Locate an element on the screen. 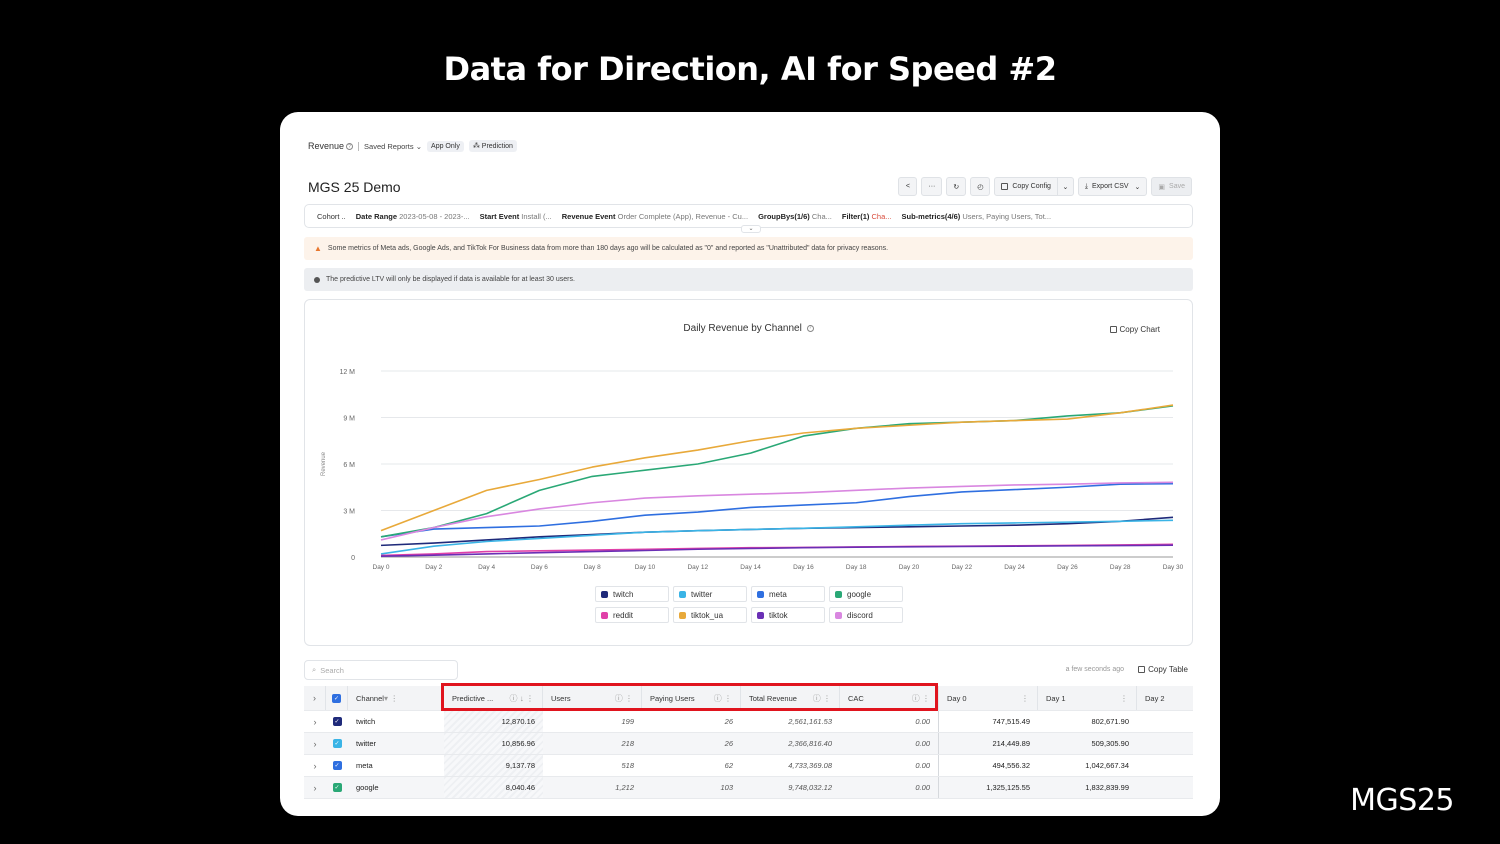  more-button: ··· is located at coordinates (932, 186).